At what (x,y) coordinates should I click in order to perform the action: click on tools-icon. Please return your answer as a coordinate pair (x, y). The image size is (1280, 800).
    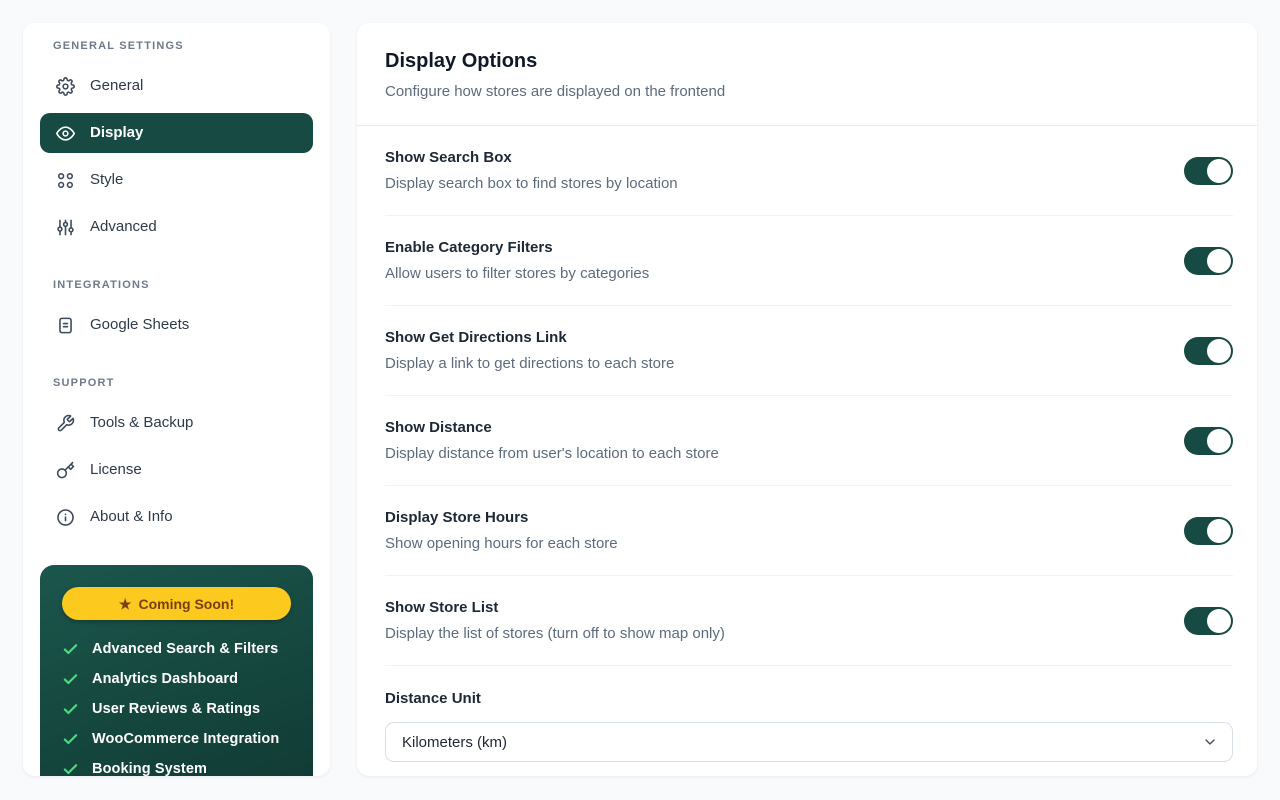
    Looking at the image, I should click on (65, 423).